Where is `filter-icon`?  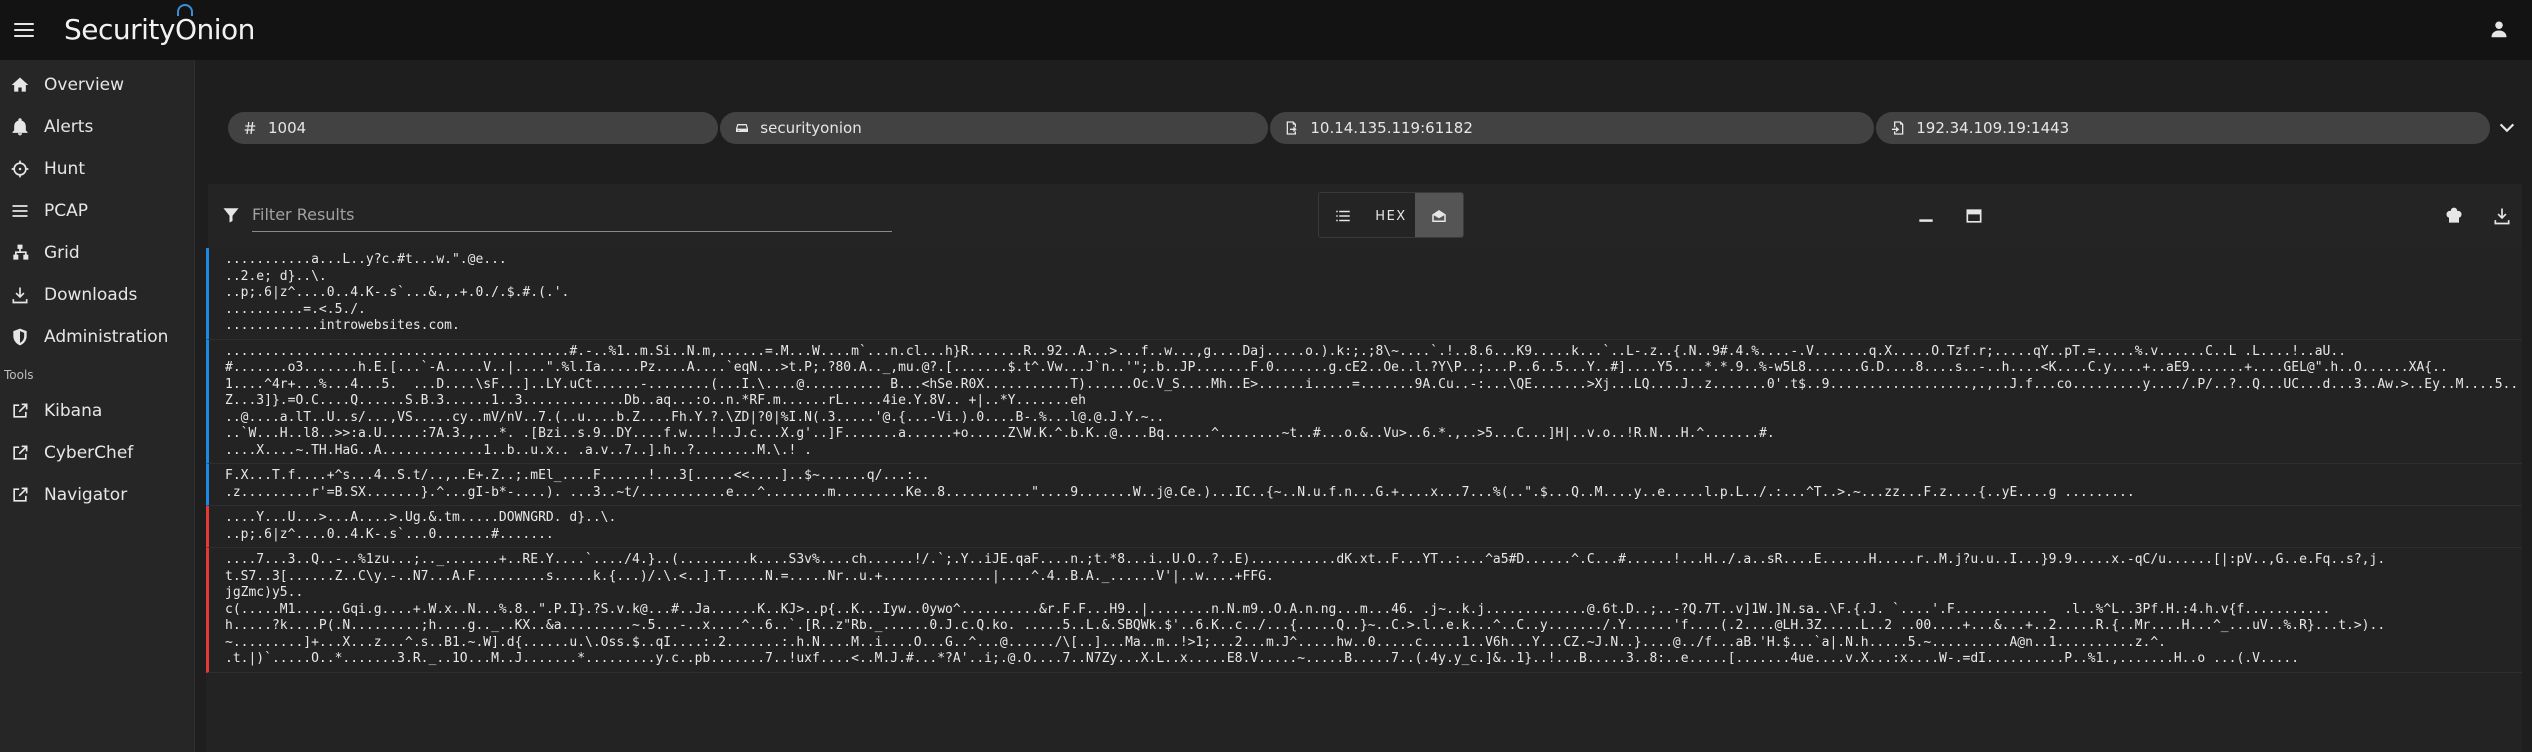
filter-icon is located at coordinates (231, 215).